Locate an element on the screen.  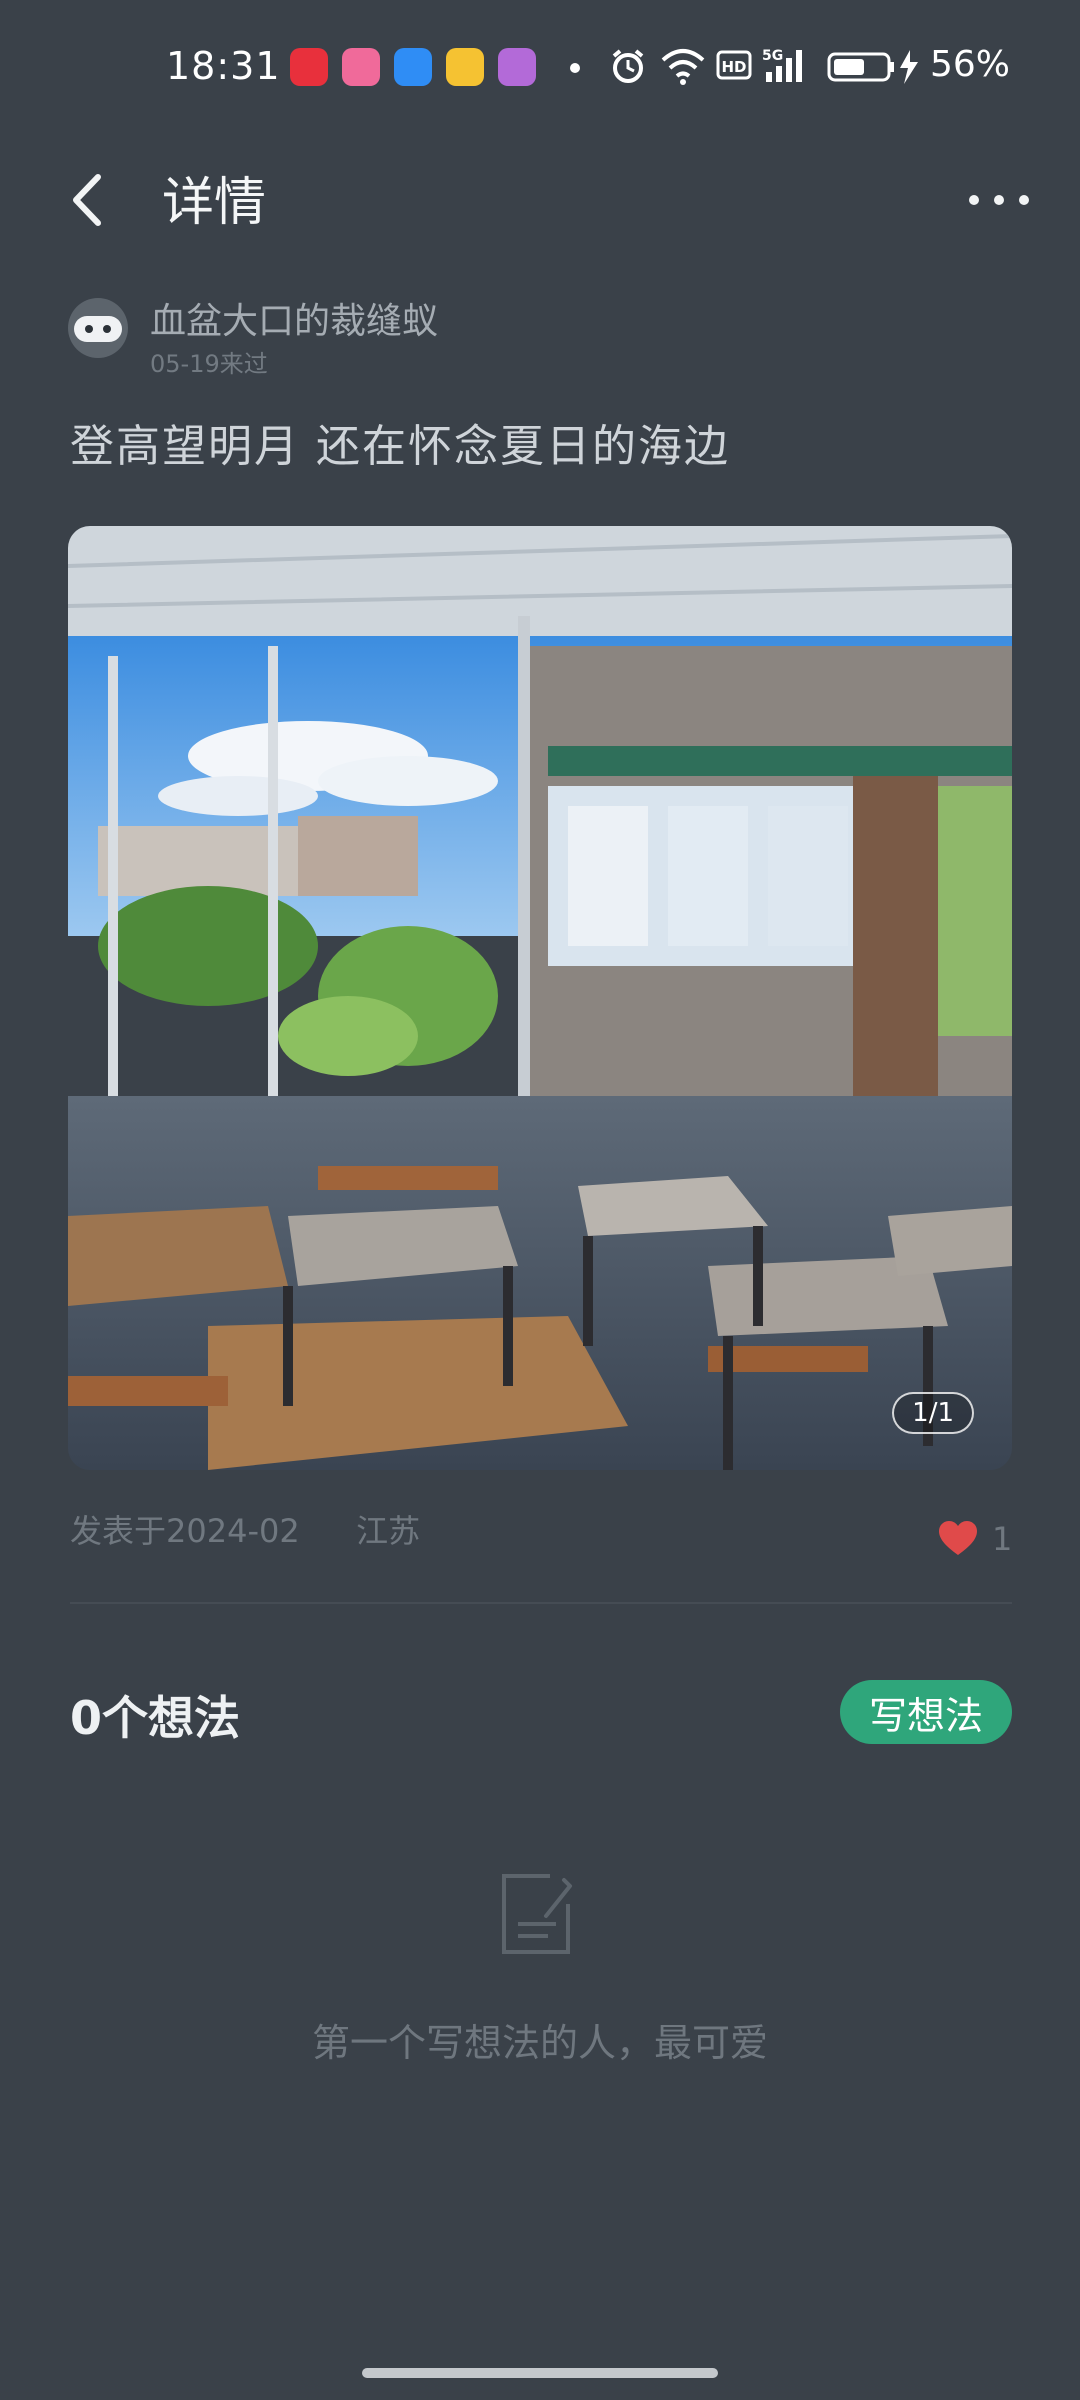
svg-text: HD is located at coordinates (733, 67).